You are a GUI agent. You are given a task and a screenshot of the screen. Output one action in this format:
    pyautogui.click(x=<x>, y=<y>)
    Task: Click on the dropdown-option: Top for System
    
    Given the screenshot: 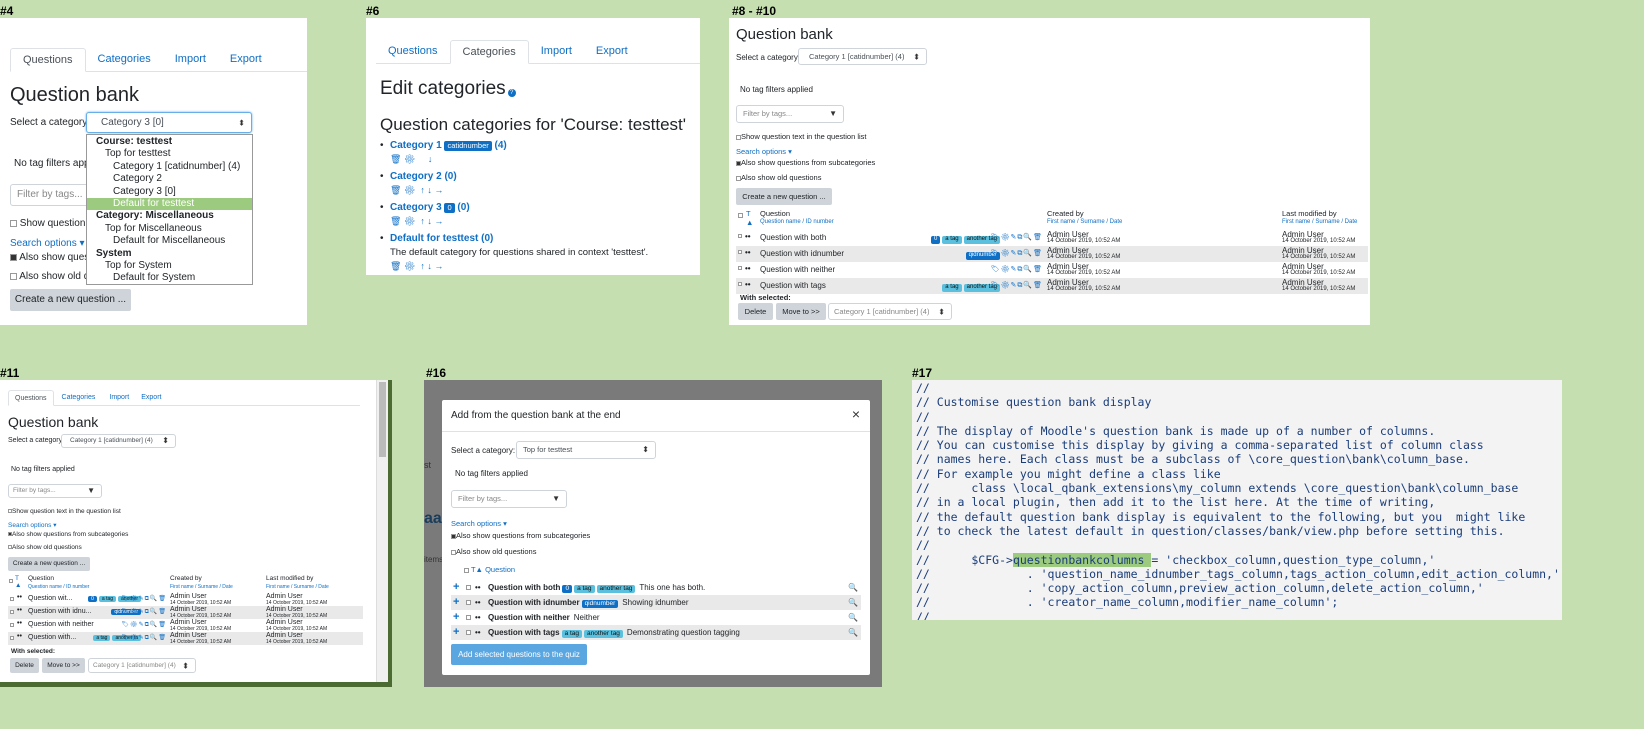 What is the action you would take?
    pyautogui.click(x=169, y=266)
    